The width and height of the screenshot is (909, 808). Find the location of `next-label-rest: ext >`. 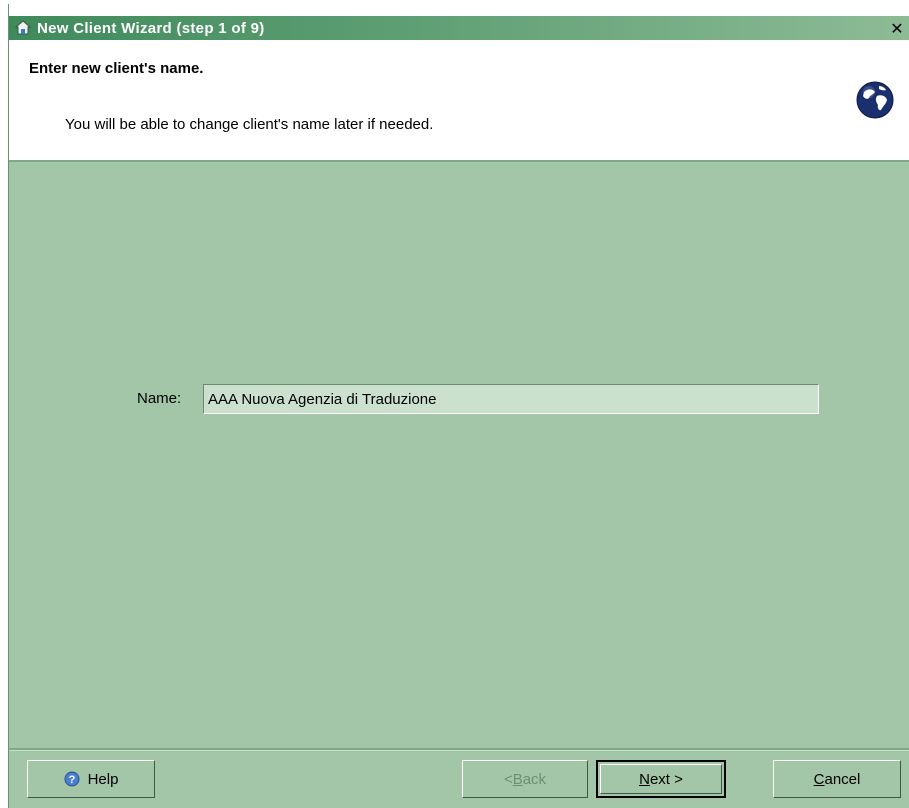

next-label-rest: ext > is located at coordinates (666, 779).